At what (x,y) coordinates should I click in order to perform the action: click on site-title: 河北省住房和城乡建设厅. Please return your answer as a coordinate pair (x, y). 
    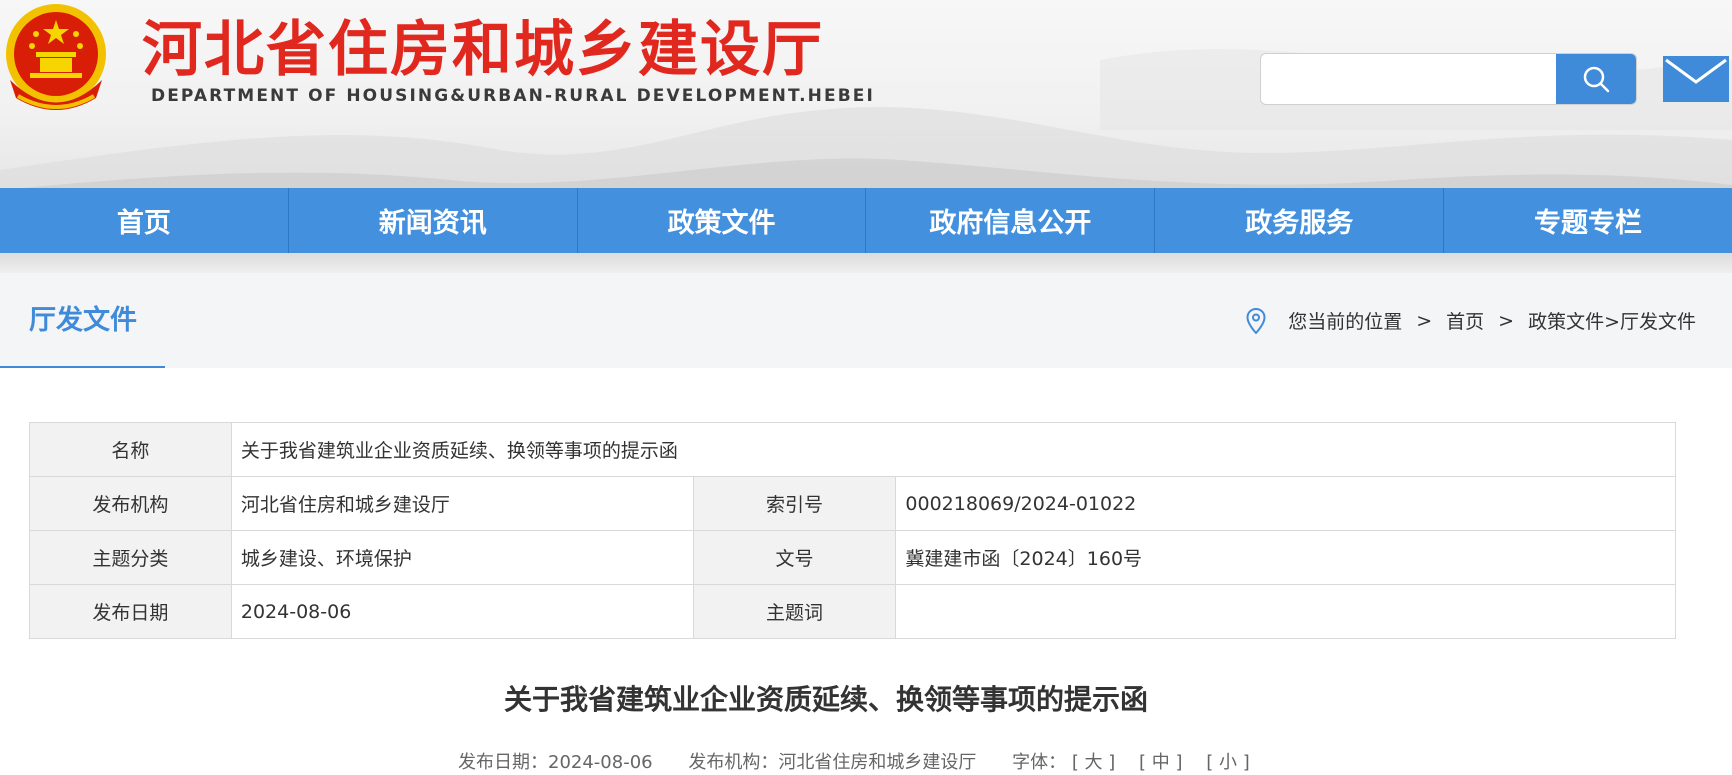
    Looking at the image, I should click on (483, 50).